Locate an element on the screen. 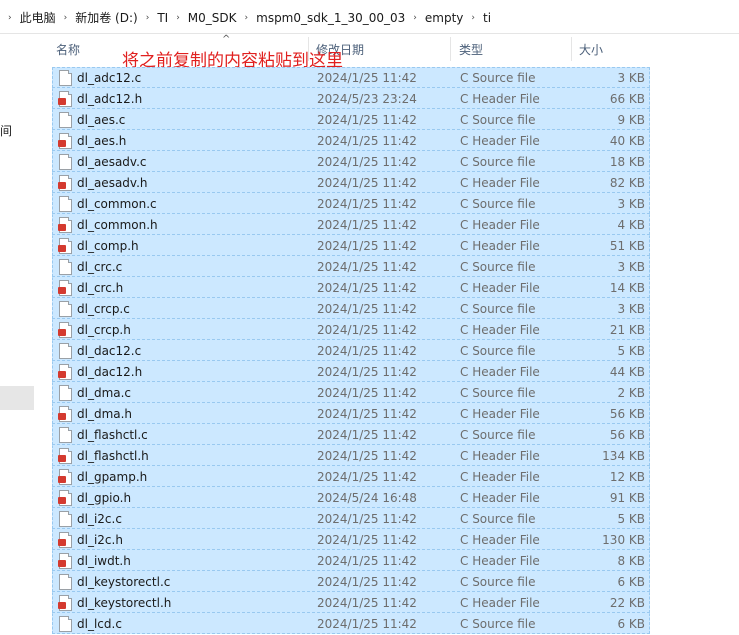  breadcrumb-item-mspm0-sdk: mspm0_sdk_1_30_00_03 is located at coordinates (330, 18).